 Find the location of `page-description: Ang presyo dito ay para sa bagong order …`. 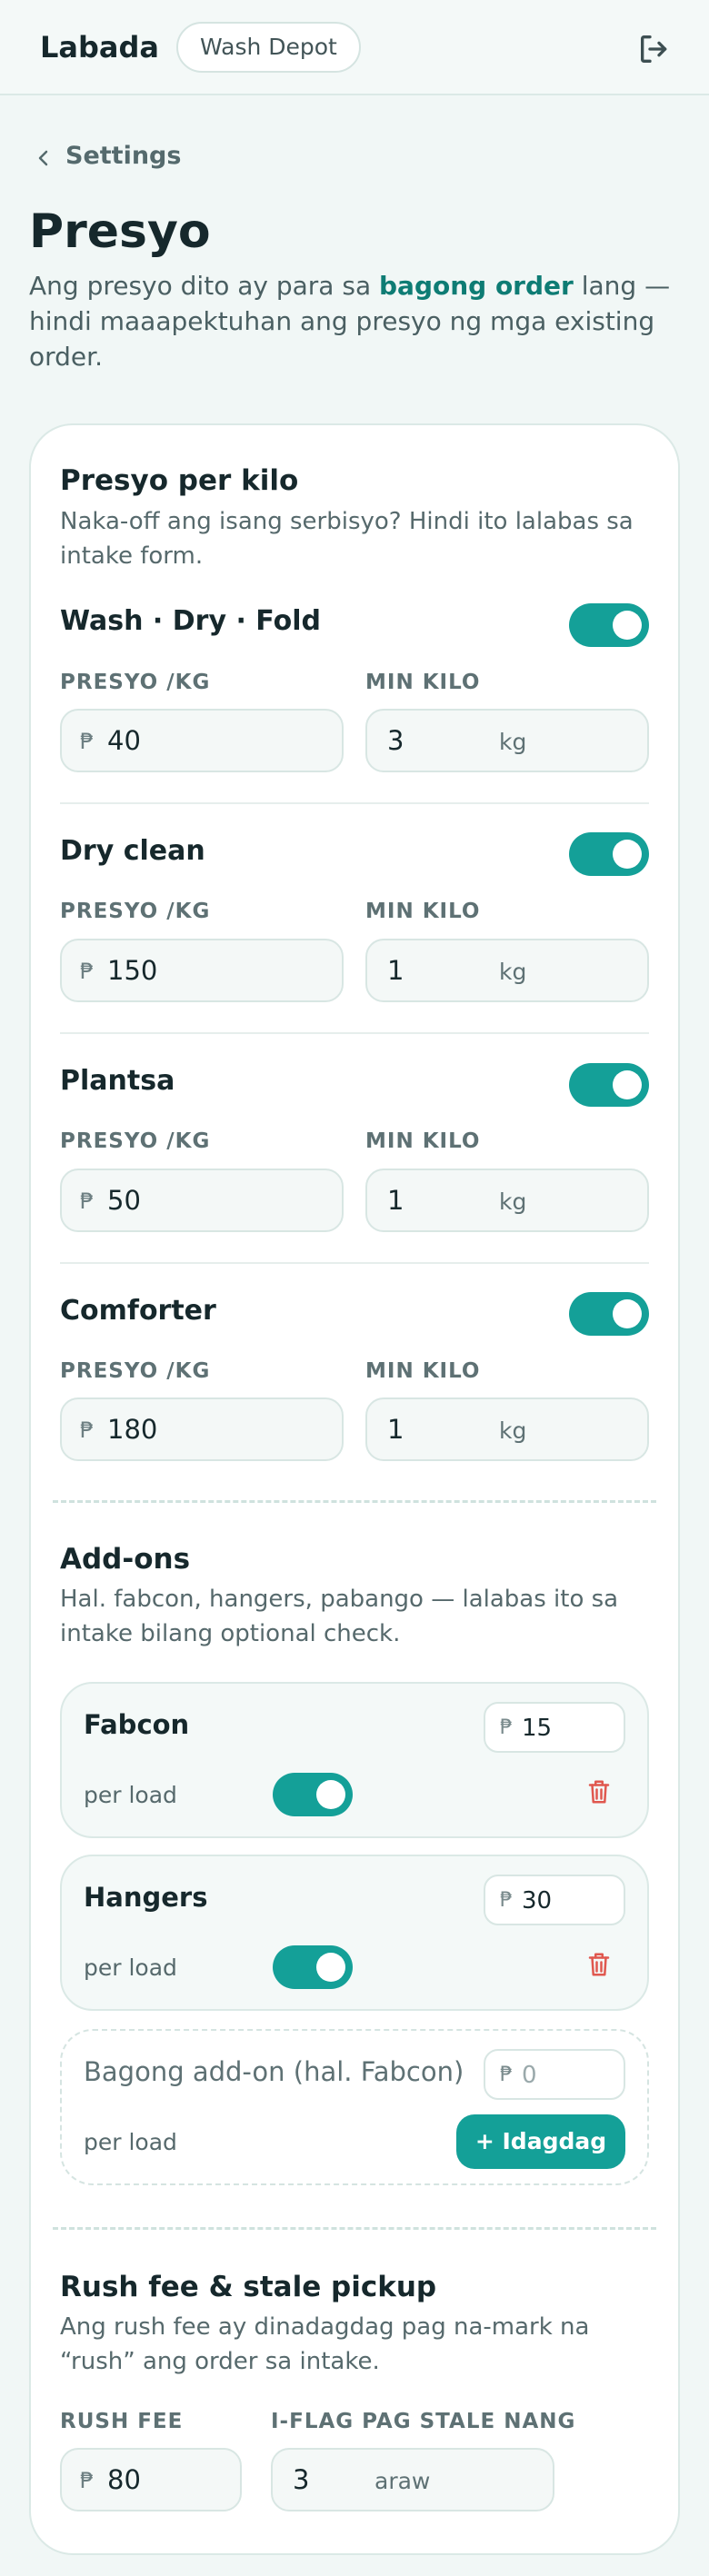

page-description: Ang presyo dito ay para sa bagong order … is located at coordinates (356, 321).